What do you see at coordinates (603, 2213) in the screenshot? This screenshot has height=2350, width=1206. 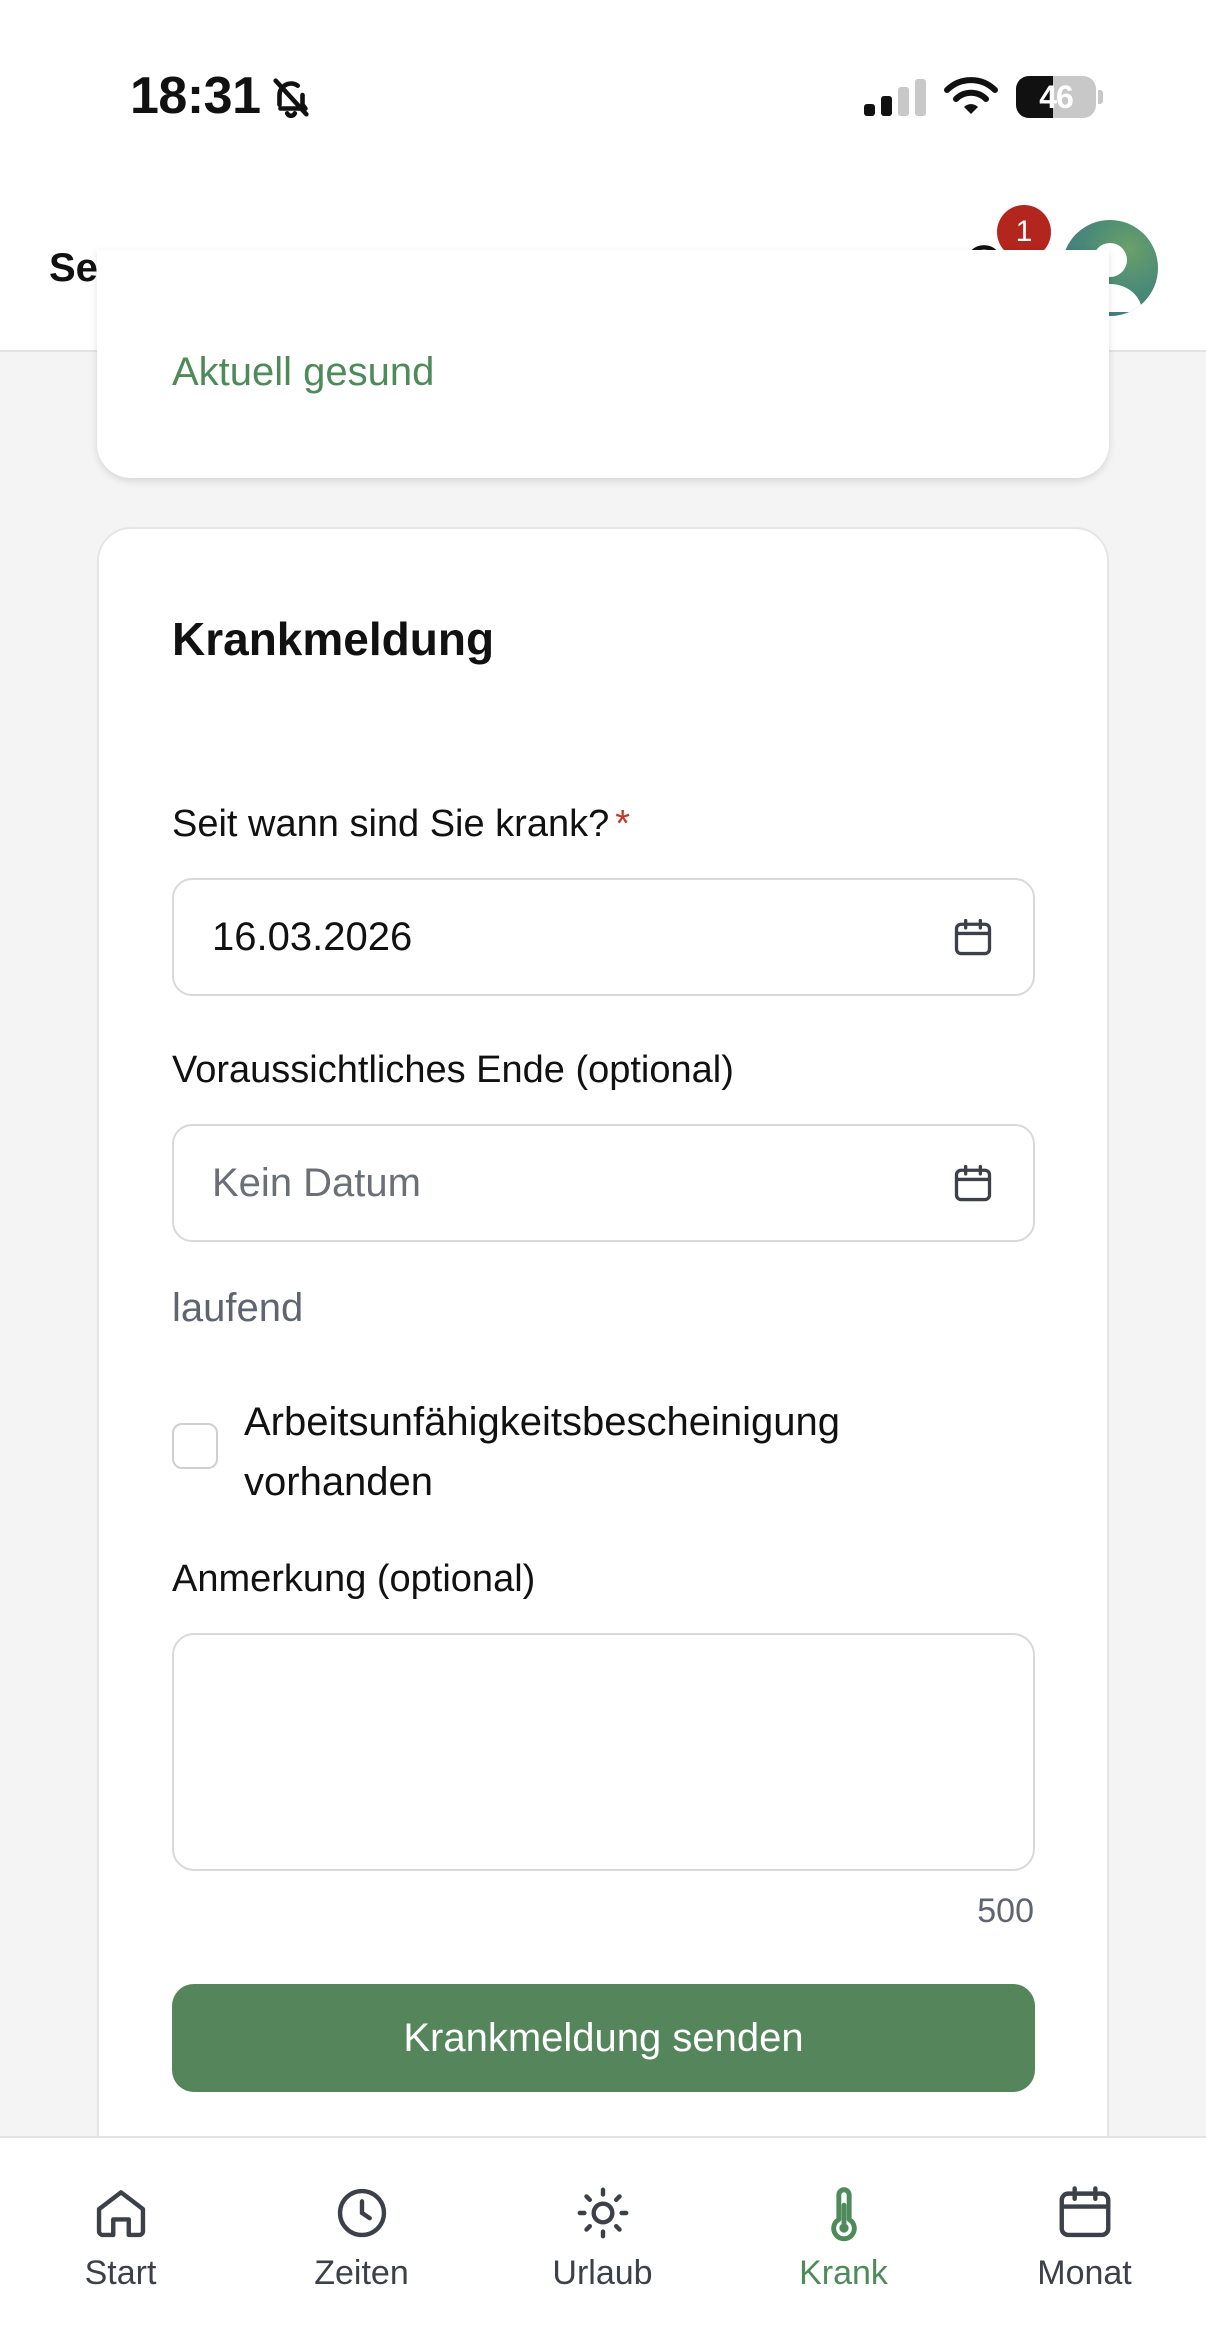 I see `sun-icon` at bounding box center [603, 2213].